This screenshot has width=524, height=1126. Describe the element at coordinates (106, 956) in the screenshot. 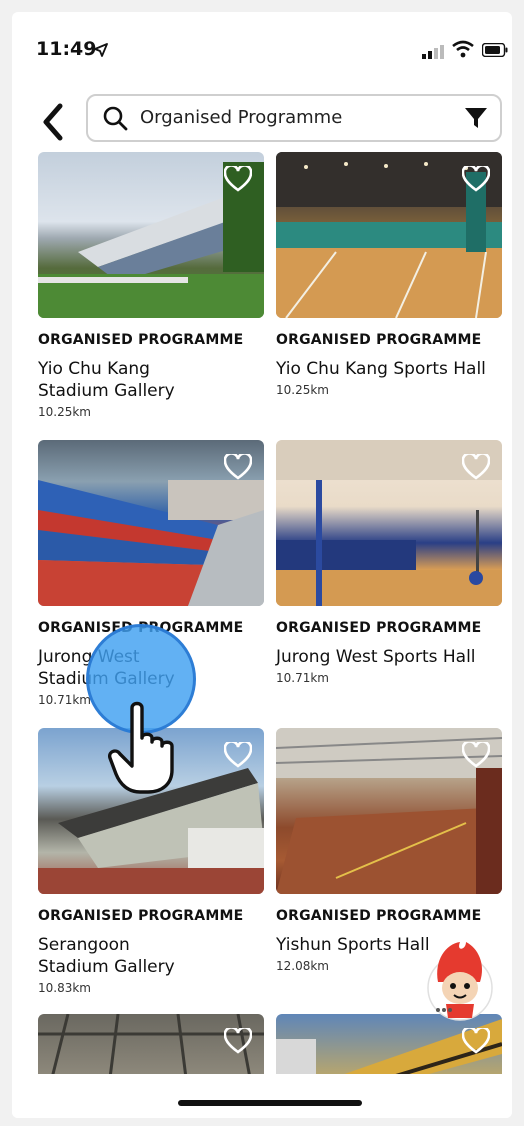

I see `facility-name: Serangoon Stadium Gallery` at that location.